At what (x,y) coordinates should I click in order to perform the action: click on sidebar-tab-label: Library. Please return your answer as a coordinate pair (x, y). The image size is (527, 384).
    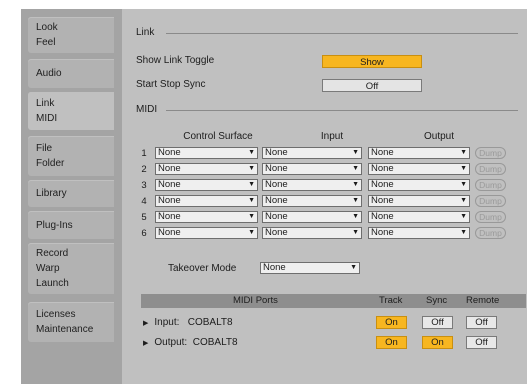
    Looking at the image, I should click on (51, 193).